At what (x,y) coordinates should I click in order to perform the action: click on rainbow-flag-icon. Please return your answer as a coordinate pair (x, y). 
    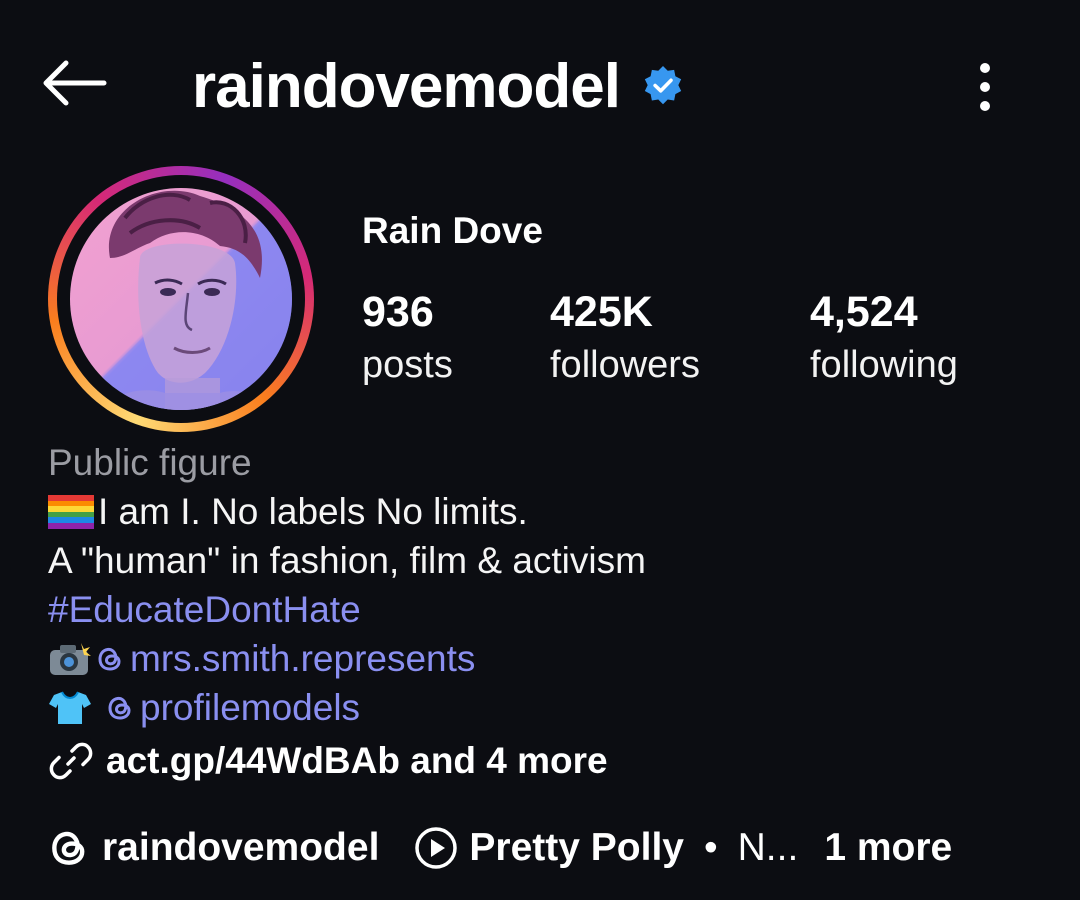
    Looking at the image, I should click on (73, 512).